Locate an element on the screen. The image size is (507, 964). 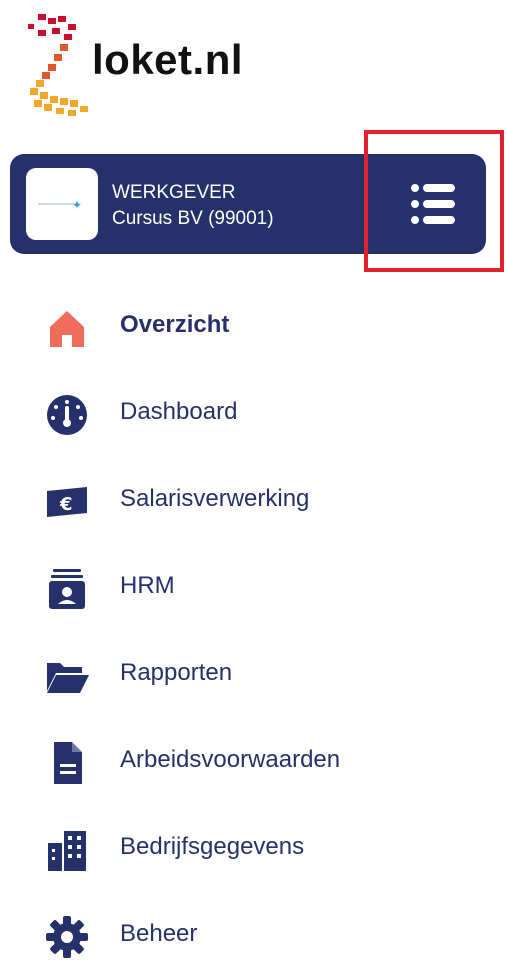
nav-label: Beheer is located at coordinates (159, 933).